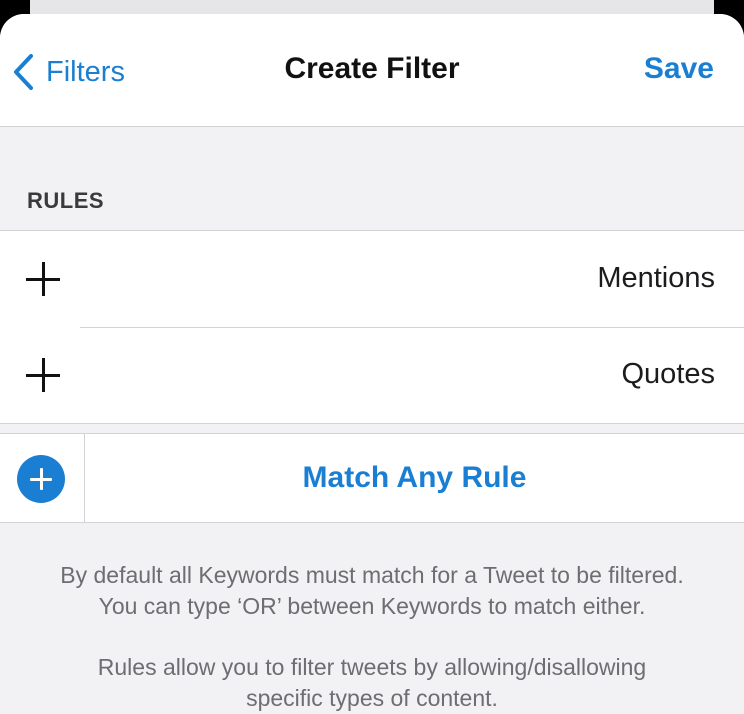 Image resolution: width=744 pixels, height=714 pixels. I want to click on match-any-rule-row: Match Any Rule, so click(372, 478).